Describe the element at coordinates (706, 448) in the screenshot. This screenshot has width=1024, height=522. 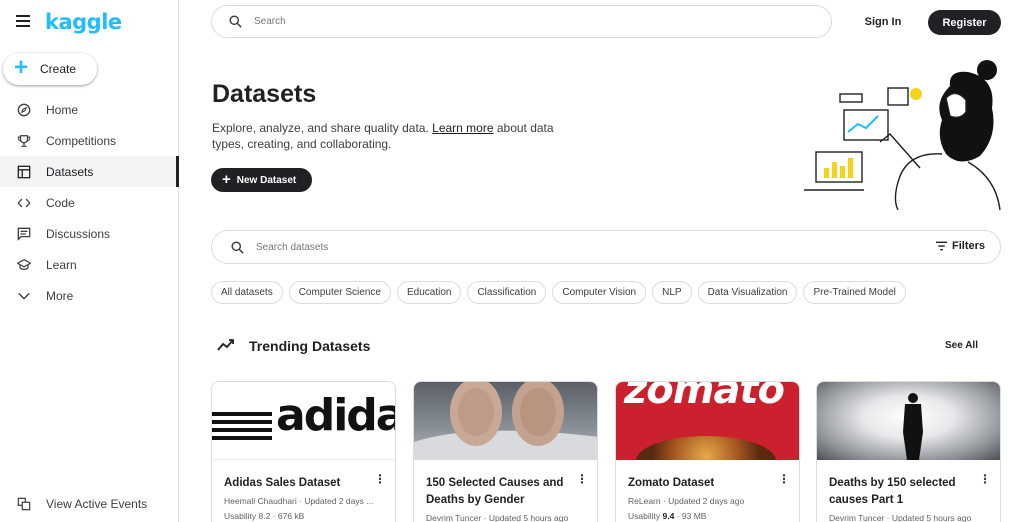
I see `food-photo` at that location.